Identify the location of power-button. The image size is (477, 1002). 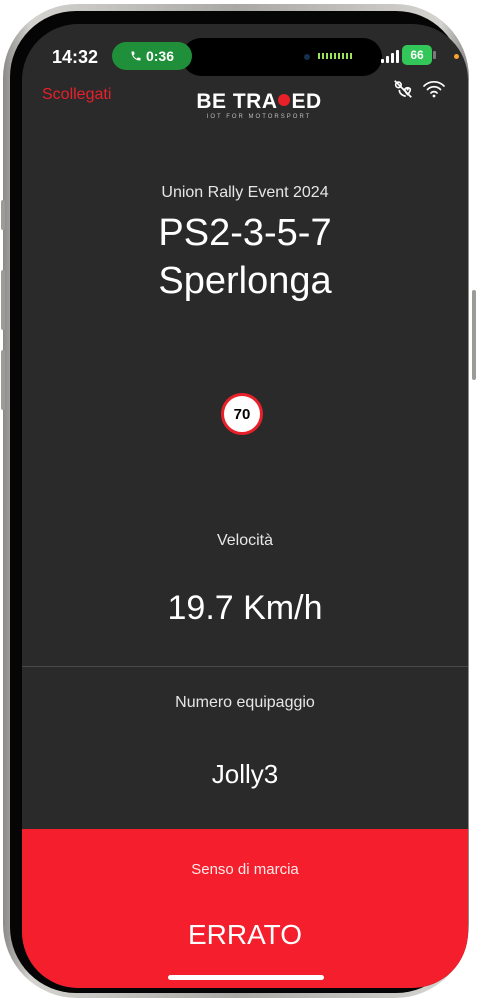
(474, 335).